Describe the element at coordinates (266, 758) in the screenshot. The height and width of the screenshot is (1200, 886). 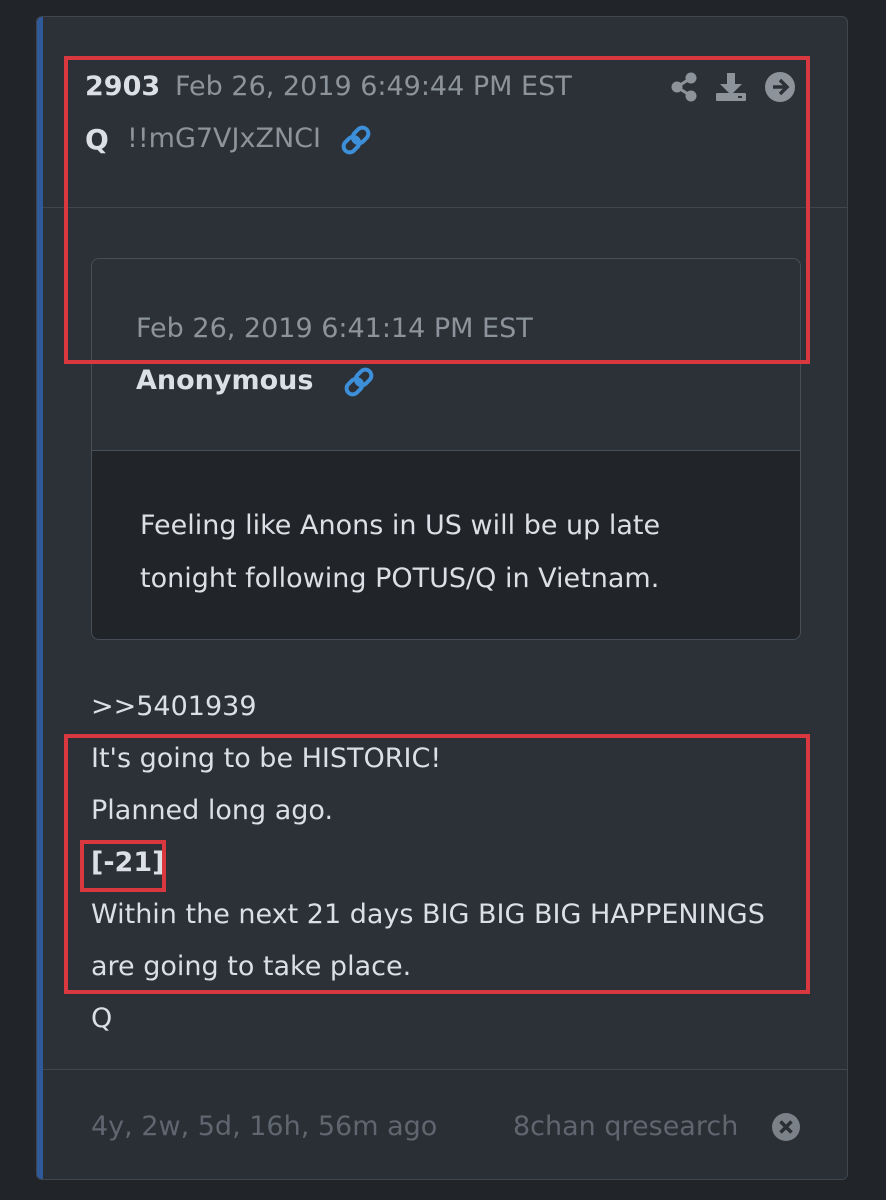
I see `message-line: It's going to be HISTORIC!` at that location.